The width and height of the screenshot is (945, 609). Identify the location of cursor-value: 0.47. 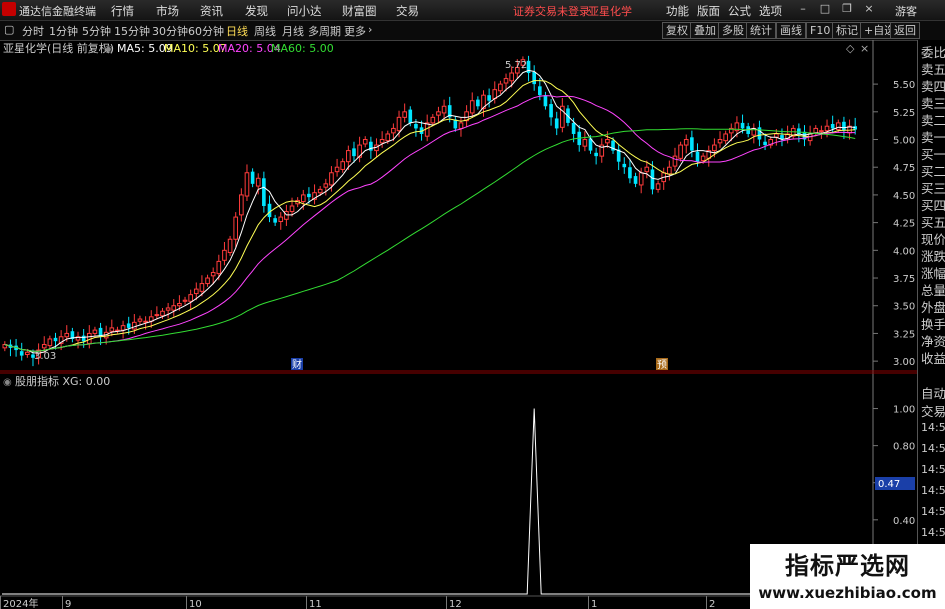
(889, 484).